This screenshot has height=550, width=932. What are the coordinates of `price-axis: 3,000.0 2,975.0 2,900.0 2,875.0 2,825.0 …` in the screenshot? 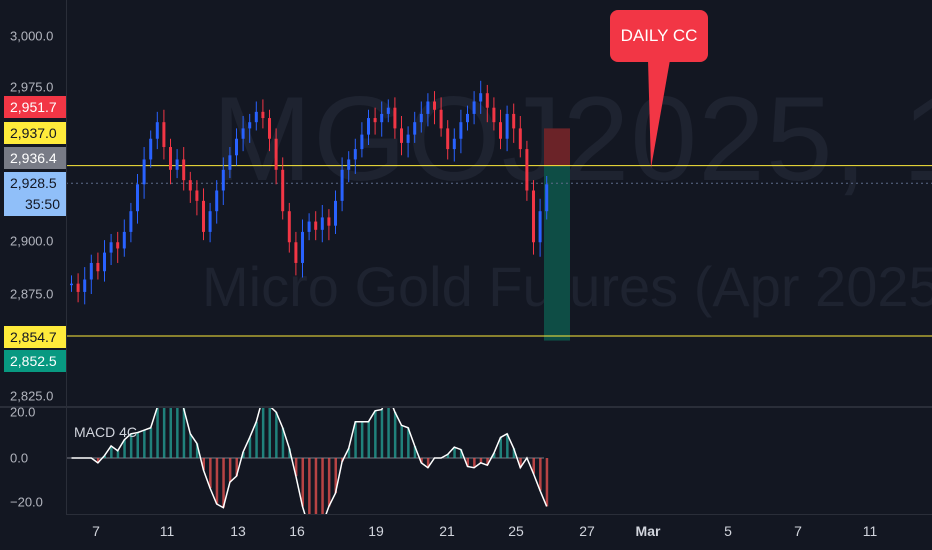 It's located at (33, 257).